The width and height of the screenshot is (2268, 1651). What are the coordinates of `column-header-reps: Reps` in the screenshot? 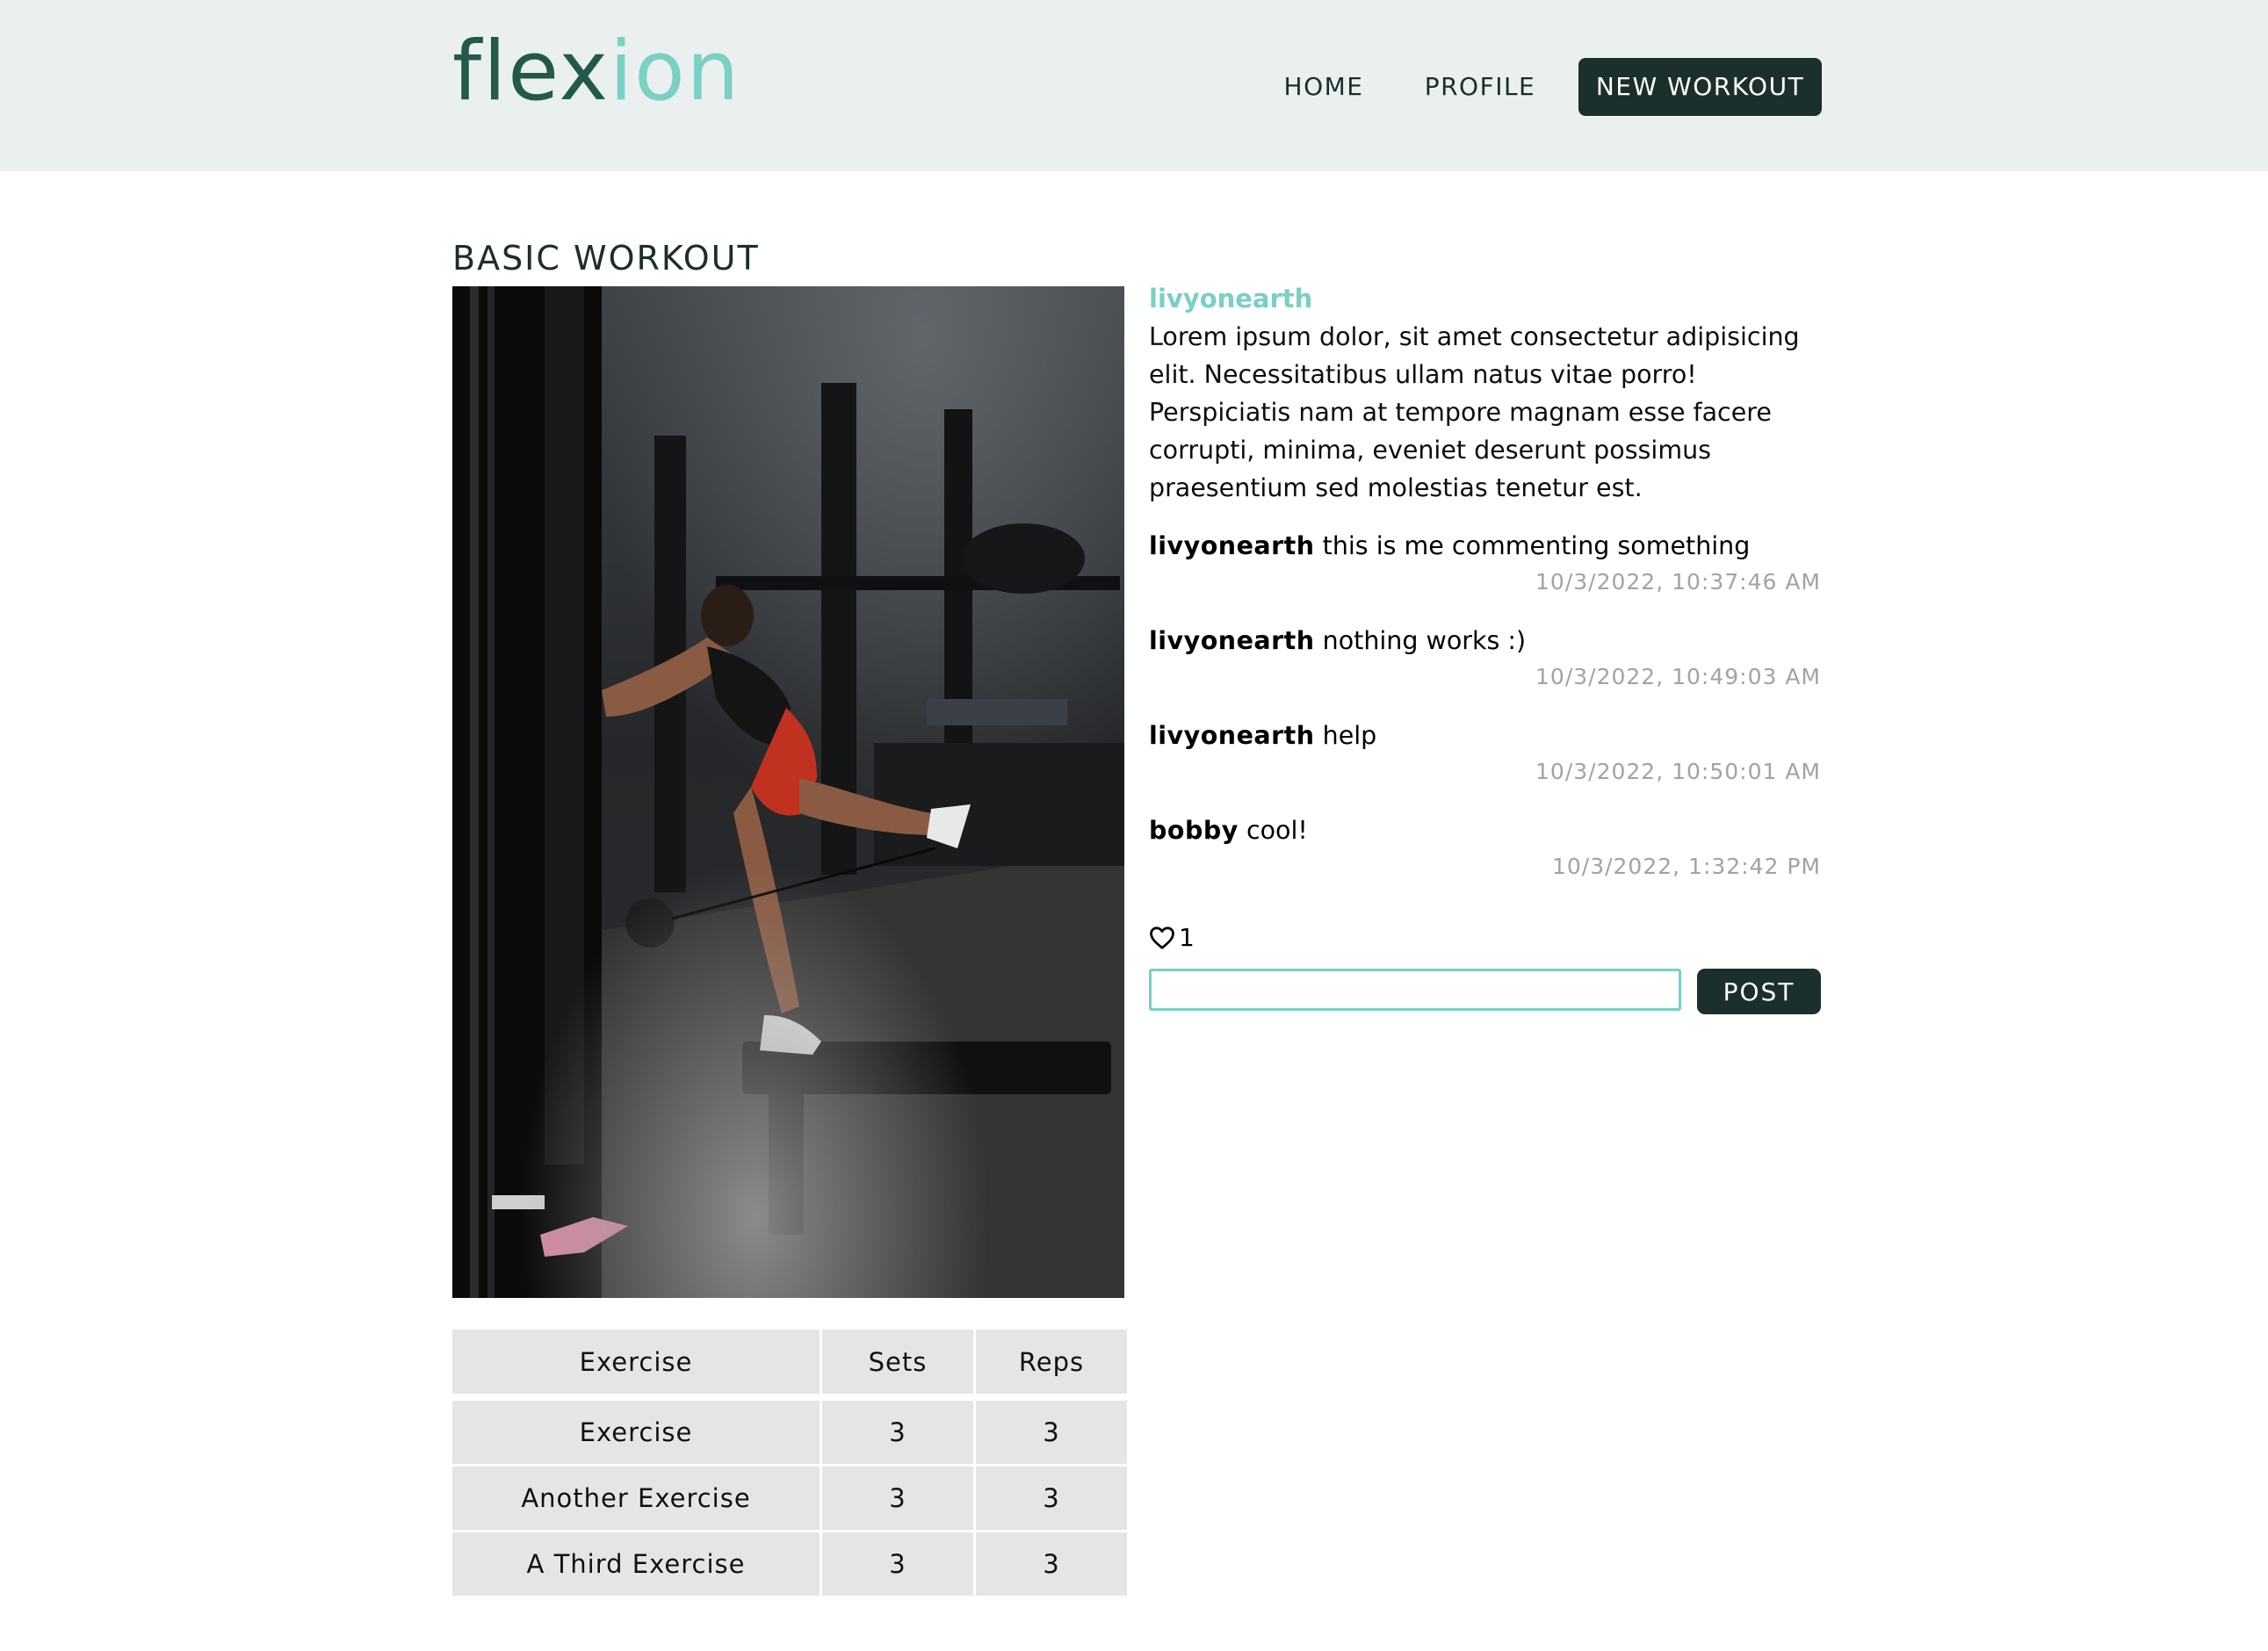 It's located at (1051, 1364).